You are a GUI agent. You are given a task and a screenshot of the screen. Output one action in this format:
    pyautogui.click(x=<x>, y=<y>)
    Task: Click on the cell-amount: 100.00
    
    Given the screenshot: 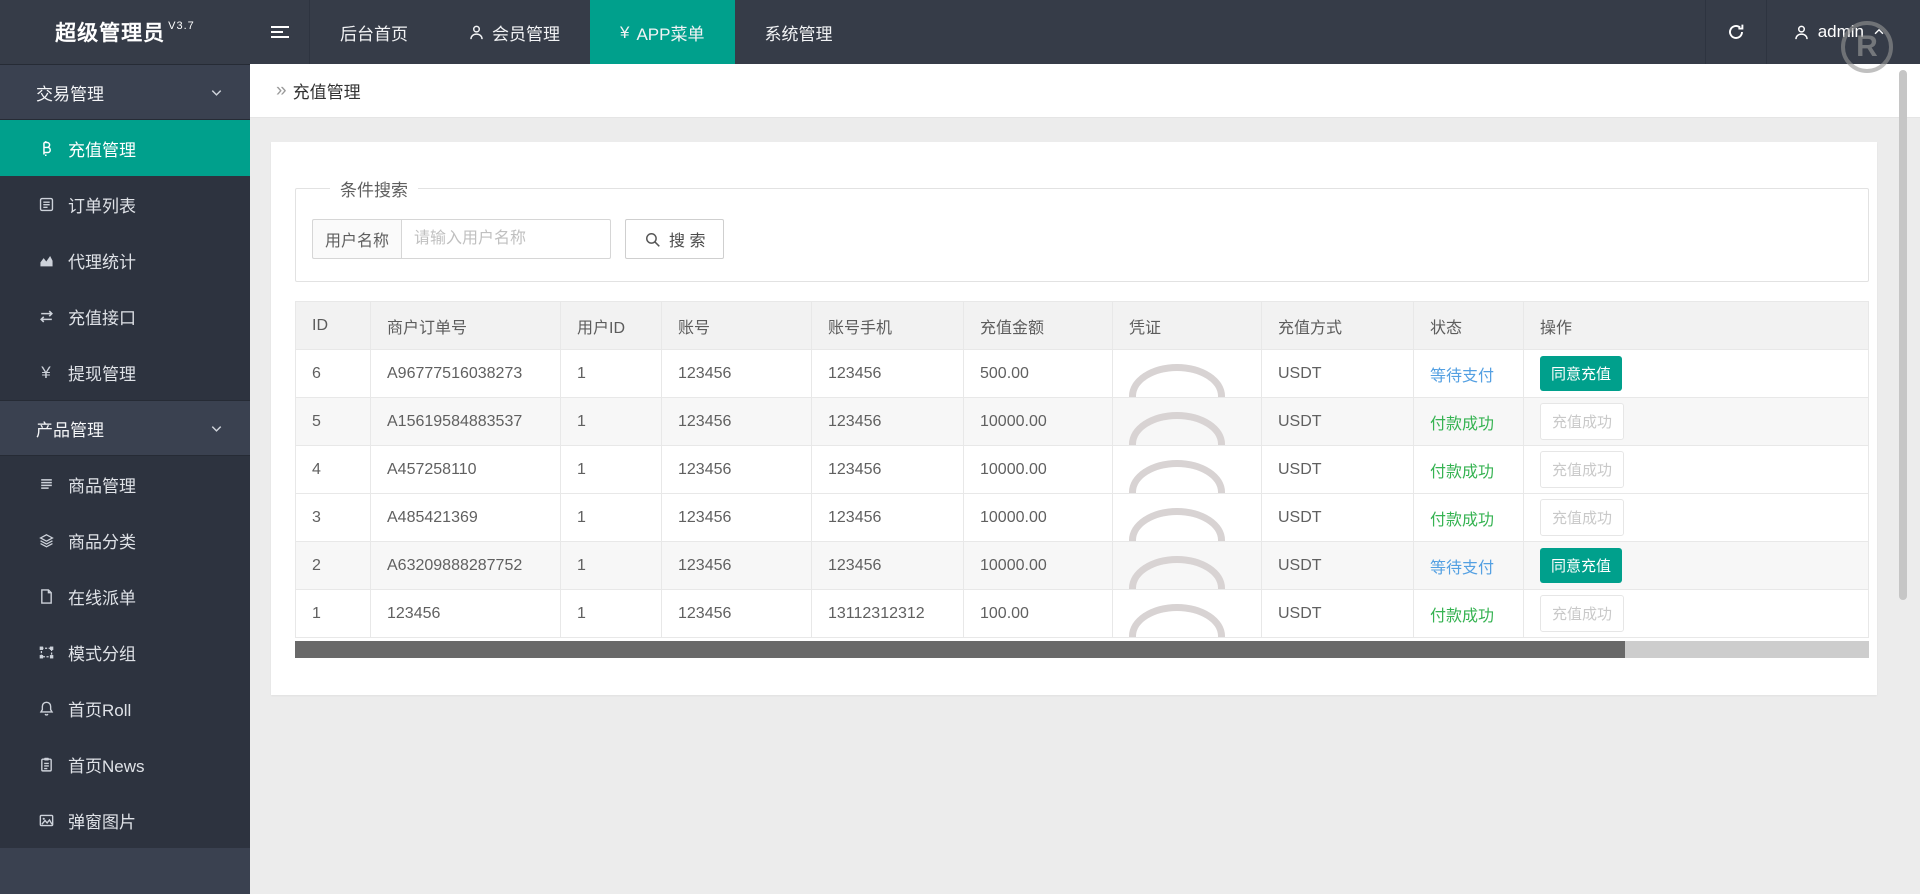 What is the action you would take?
    pyautogui.click(x=1038, y=613)
    